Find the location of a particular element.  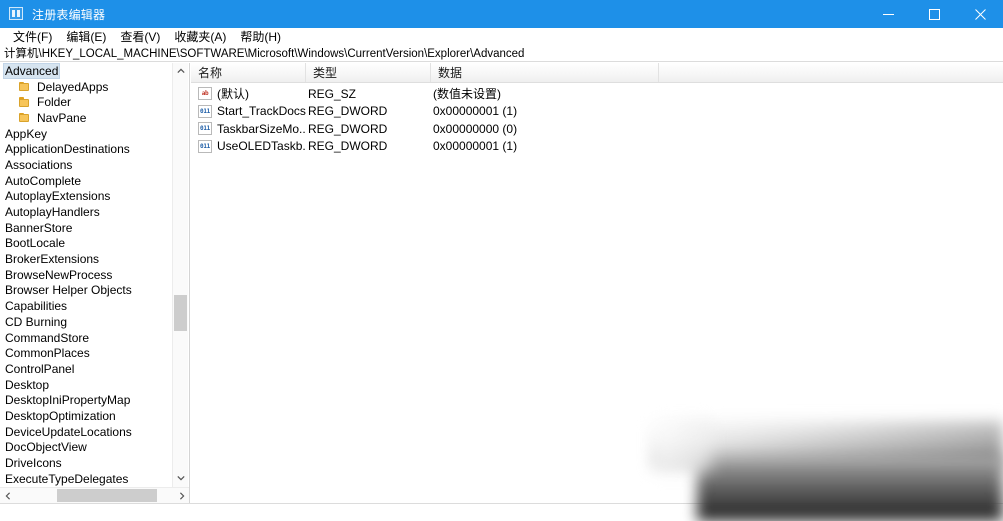

tree-item-brokerextensions: BrokerExtensions is located at coordinates (86, 259).